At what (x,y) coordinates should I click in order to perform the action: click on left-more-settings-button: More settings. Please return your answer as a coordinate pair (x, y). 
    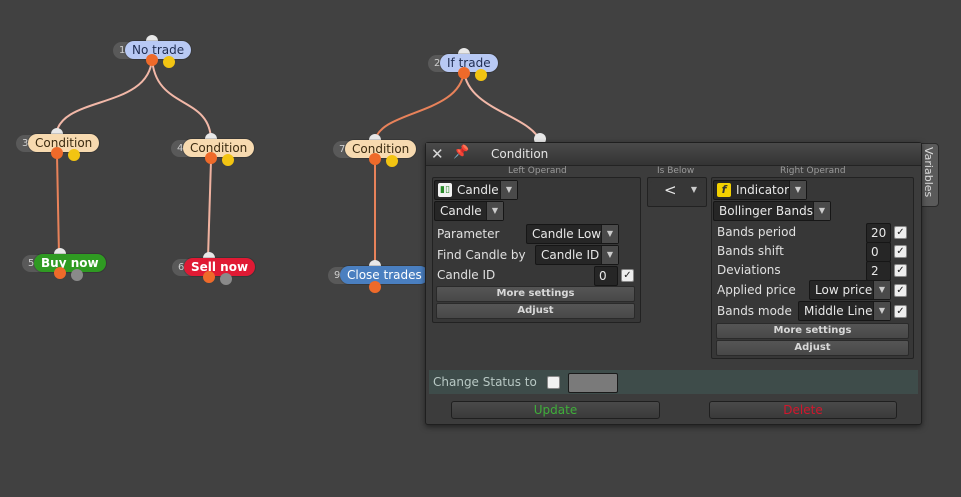
    Looking at the image, I should click on (535, 294).